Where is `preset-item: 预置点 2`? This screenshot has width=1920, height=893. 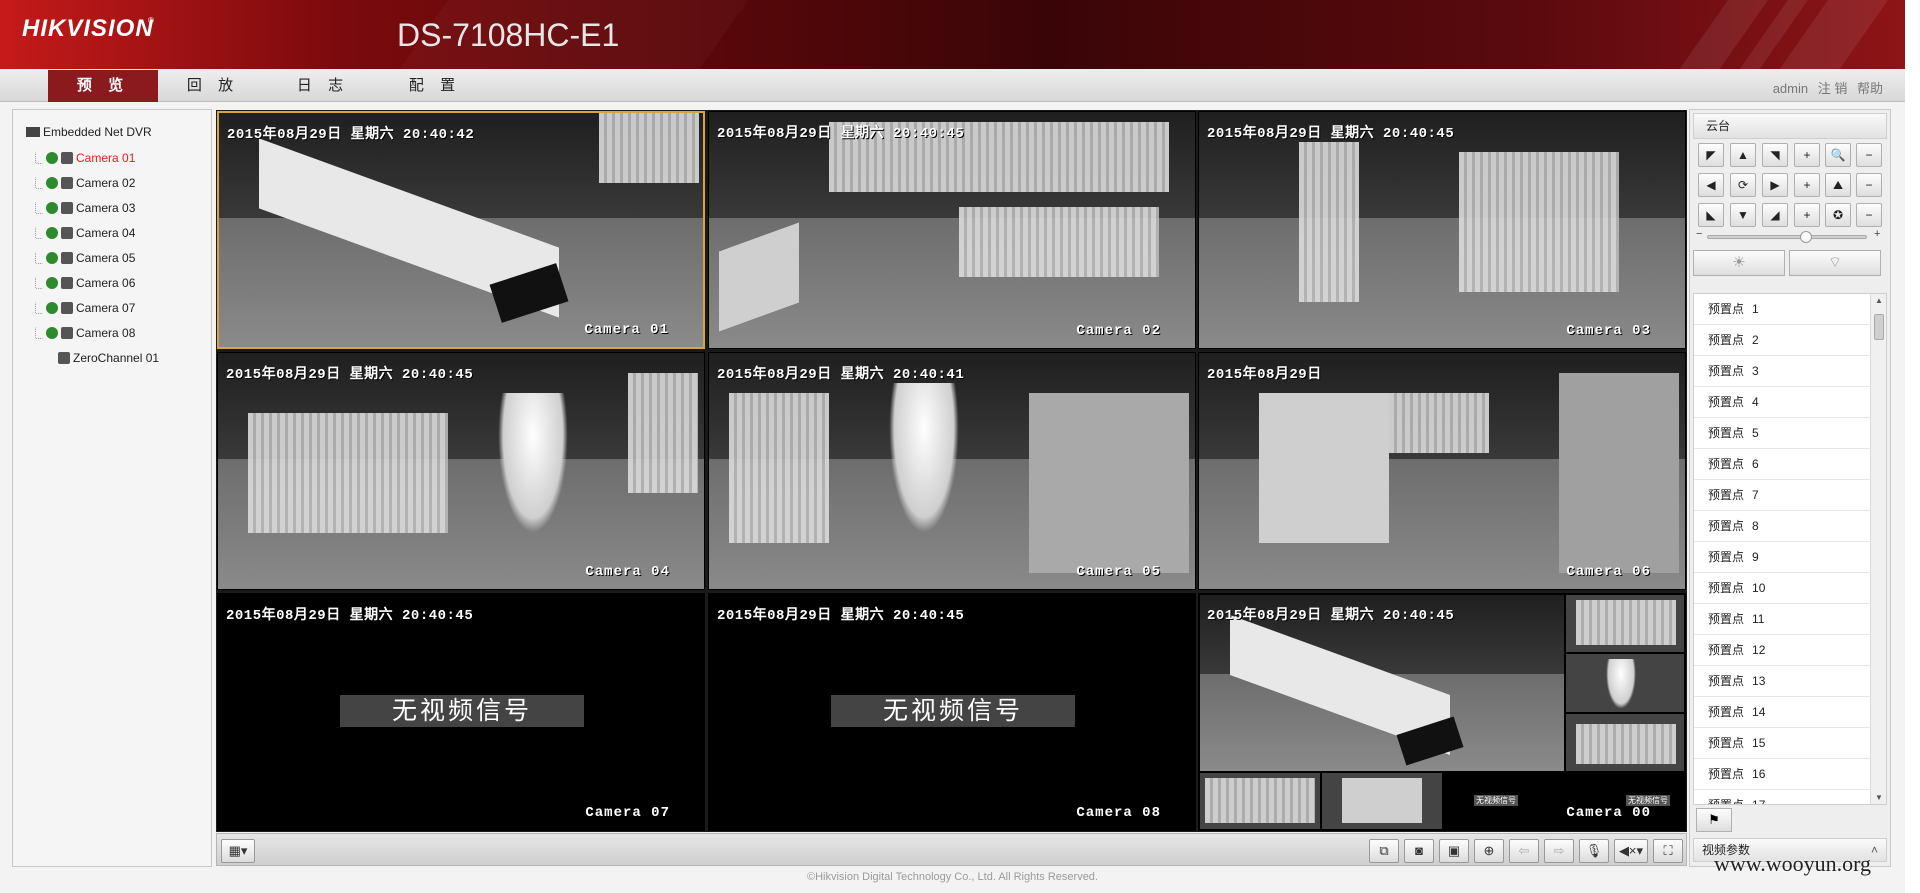 preset-item: 预置点 2 is located at coordinates (1782, 340).